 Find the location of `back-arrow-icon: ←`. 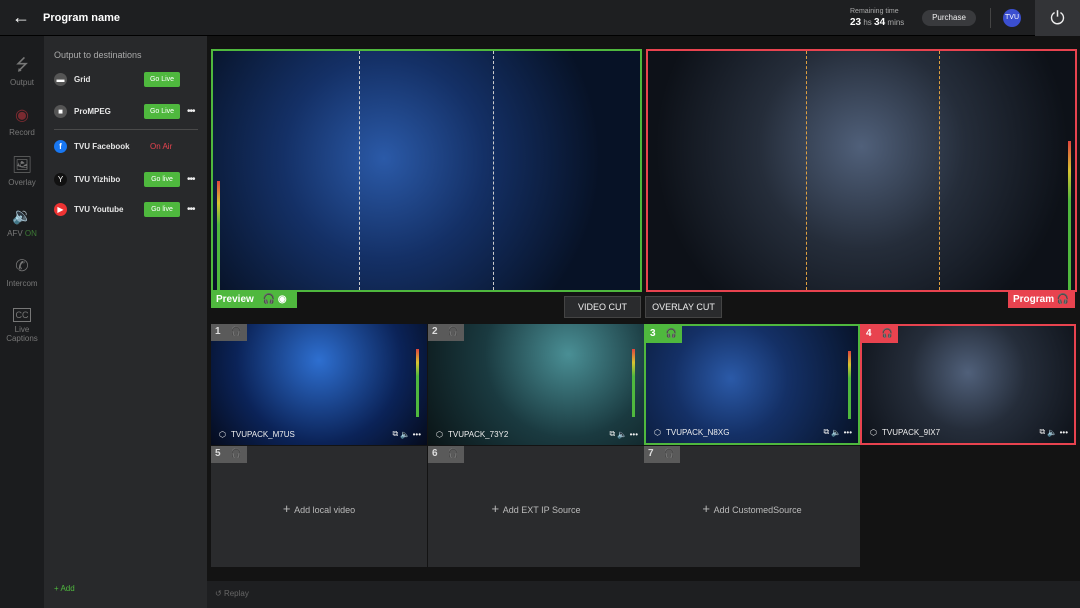

back-arrow-icon: ← is located at coordinates (21, 17).